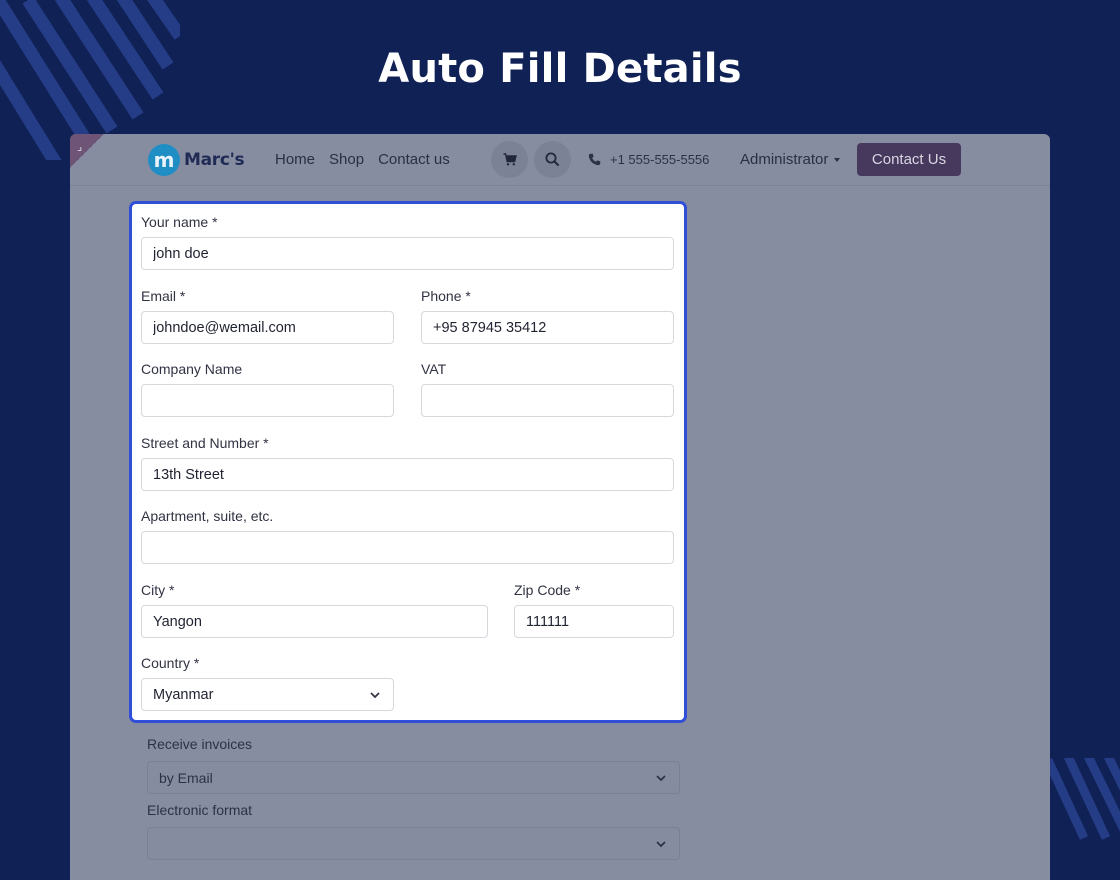  What do you see at coordinates (158, 590) in the screenshot?
I see `city-label: City *` at bounding box center [158, 590].